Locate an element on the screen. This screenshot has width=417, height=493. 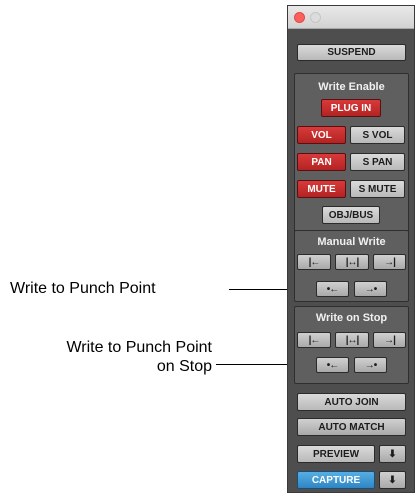
close-window-button is located at coordinates (299, 17).